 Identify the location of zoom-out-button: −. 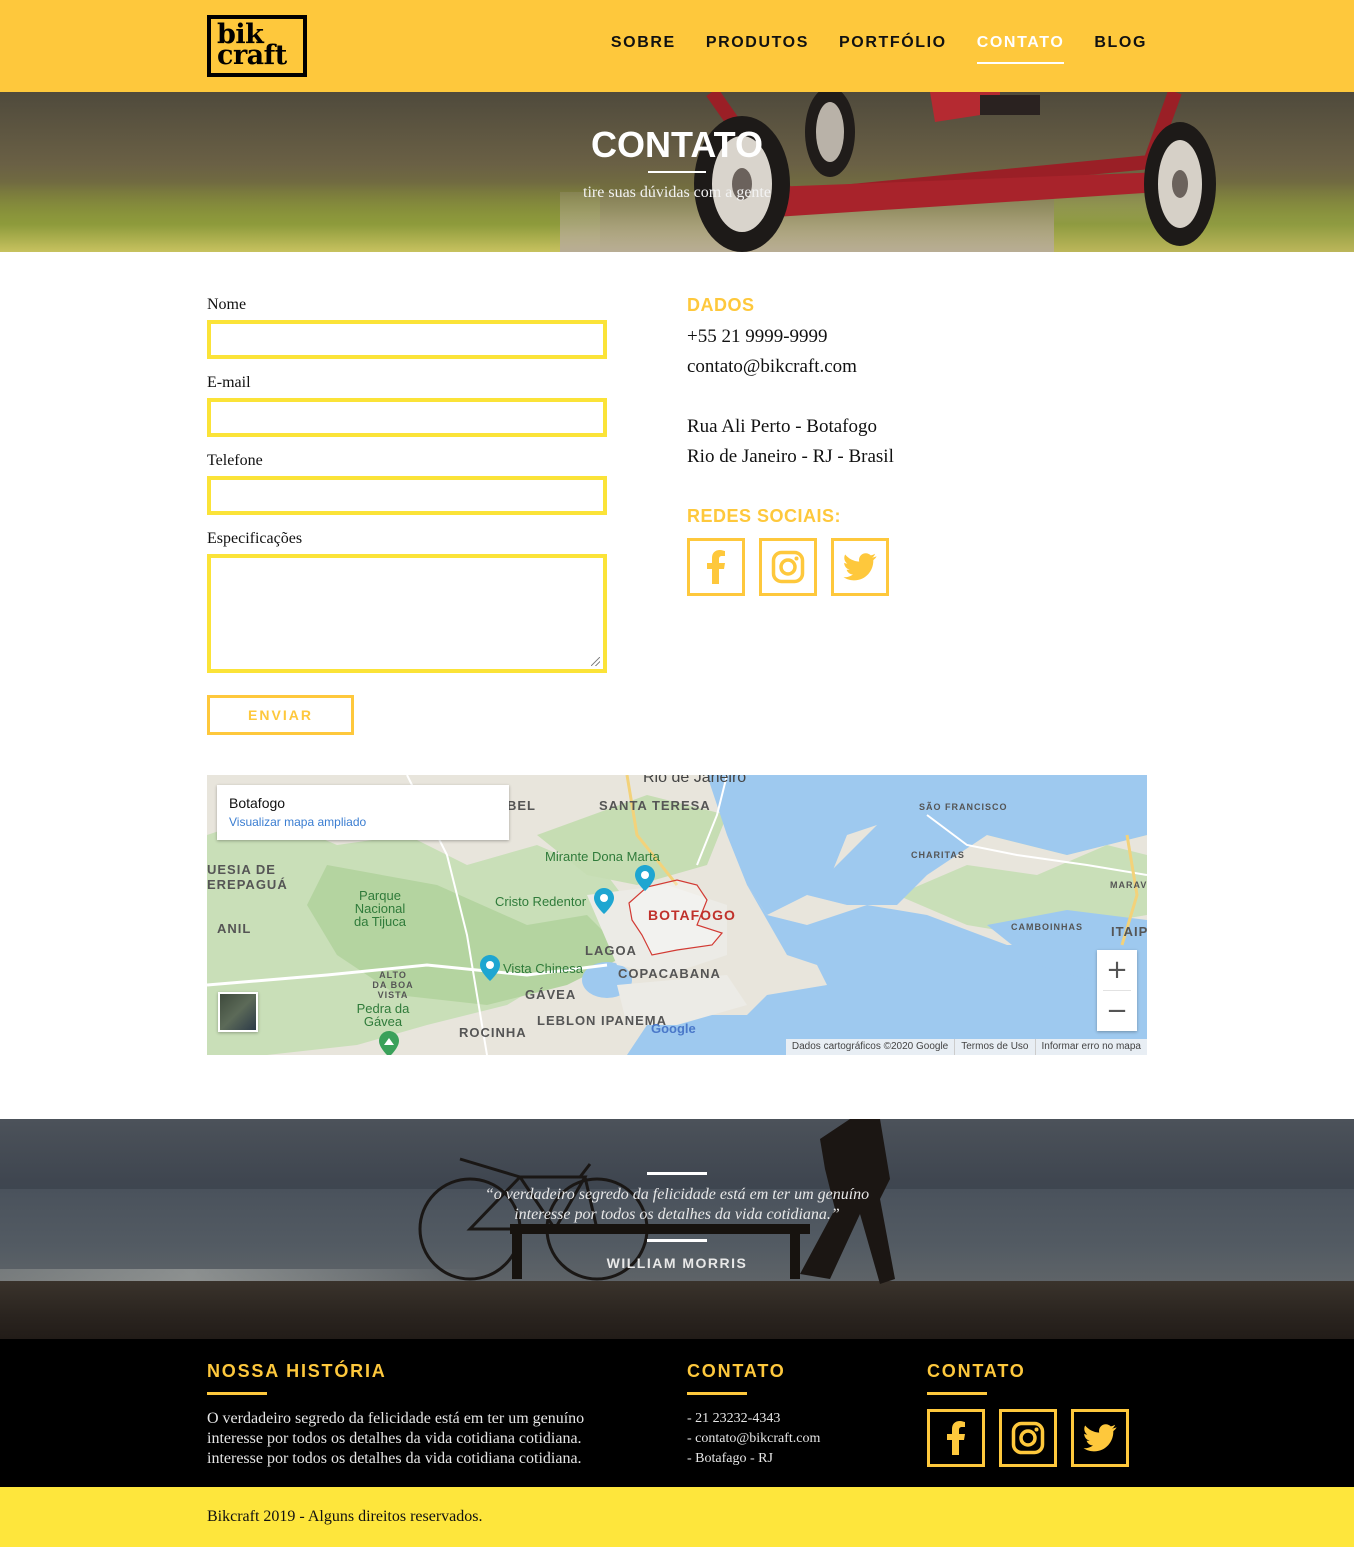
(1117, 1011).